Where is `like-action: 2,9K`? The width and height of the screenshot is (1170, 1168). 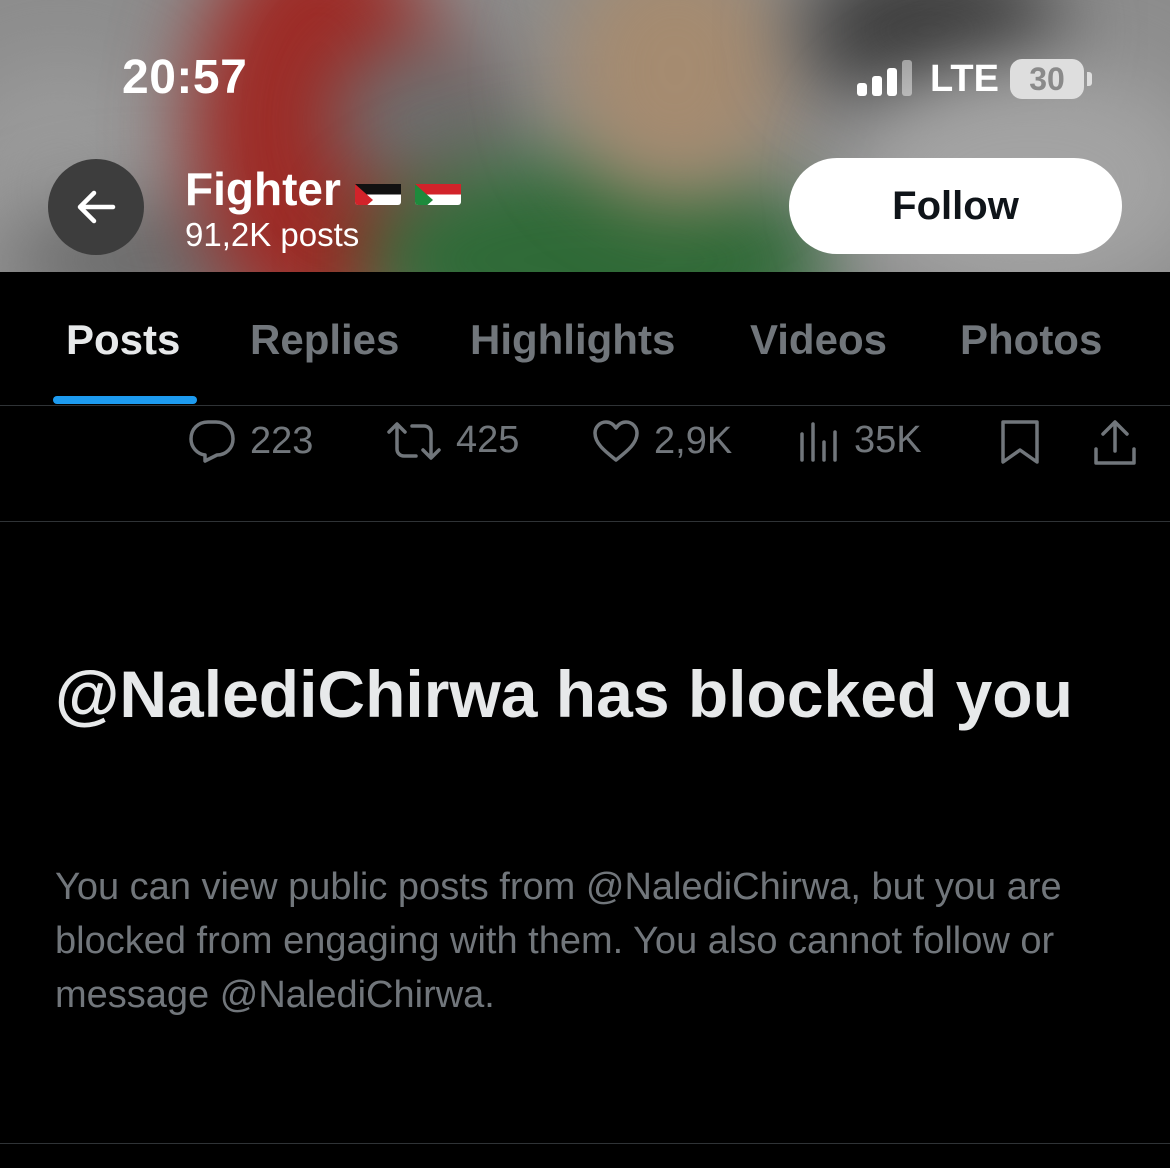 like-action: 2,9K is located at coordinates (662, 441).